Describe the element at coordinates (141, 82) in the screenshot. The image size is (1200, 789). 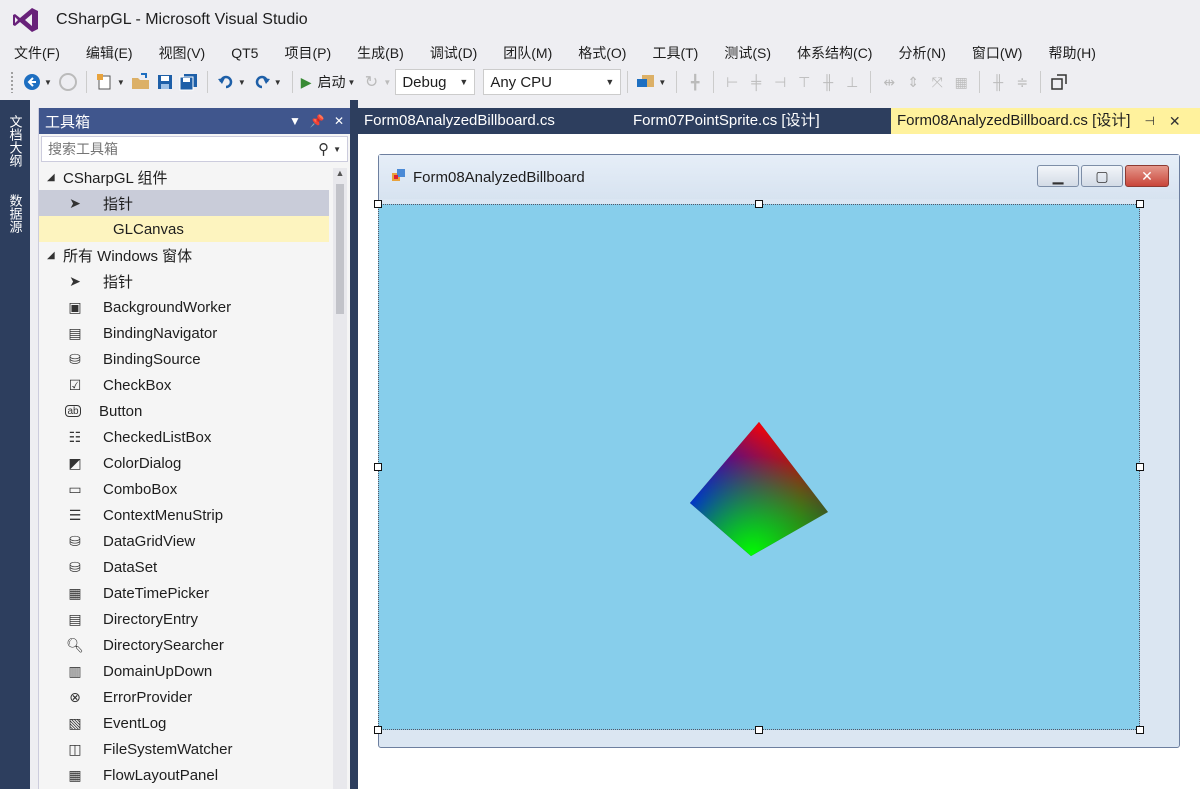
I see `open-file-icon` at that location.